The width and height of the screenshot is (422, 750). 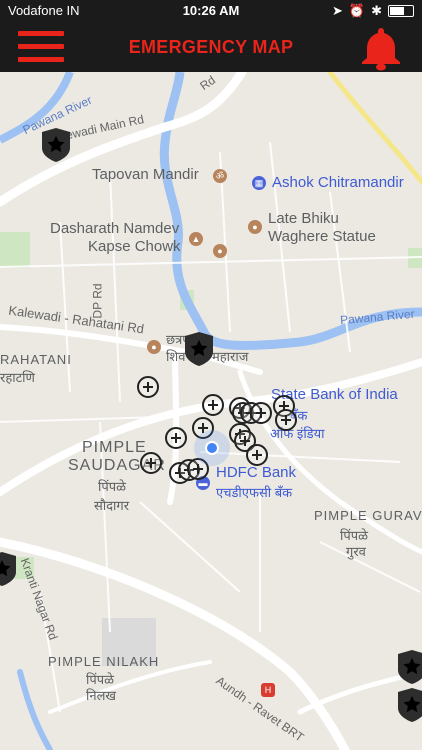 What do you see at coordinates (114, 447) in the screenshot?
I see `area-label: PIMPLE` at bounding box center [114, 447].